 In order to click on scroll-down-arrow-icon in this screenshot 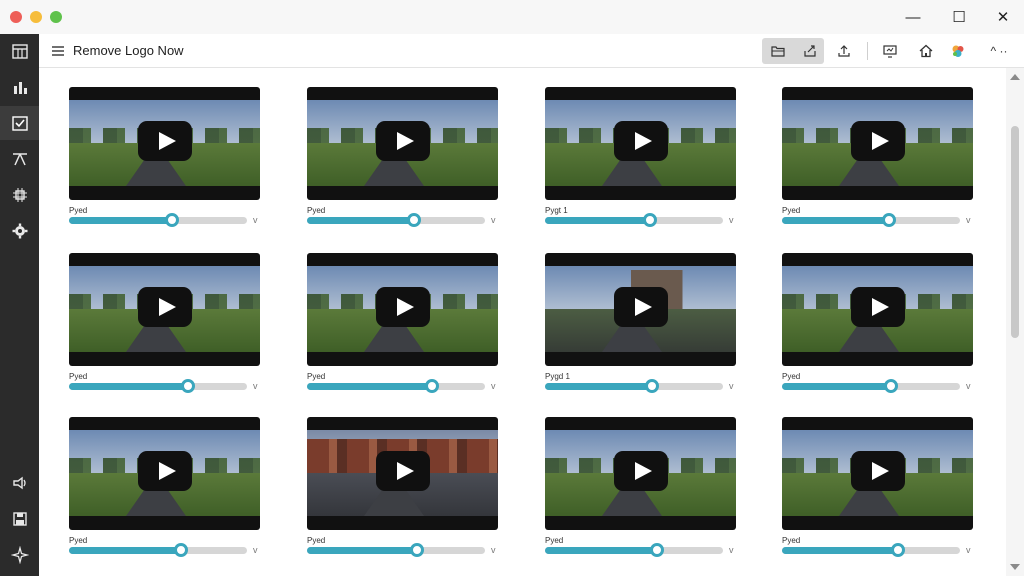, I will do `click(1015, 567)`.